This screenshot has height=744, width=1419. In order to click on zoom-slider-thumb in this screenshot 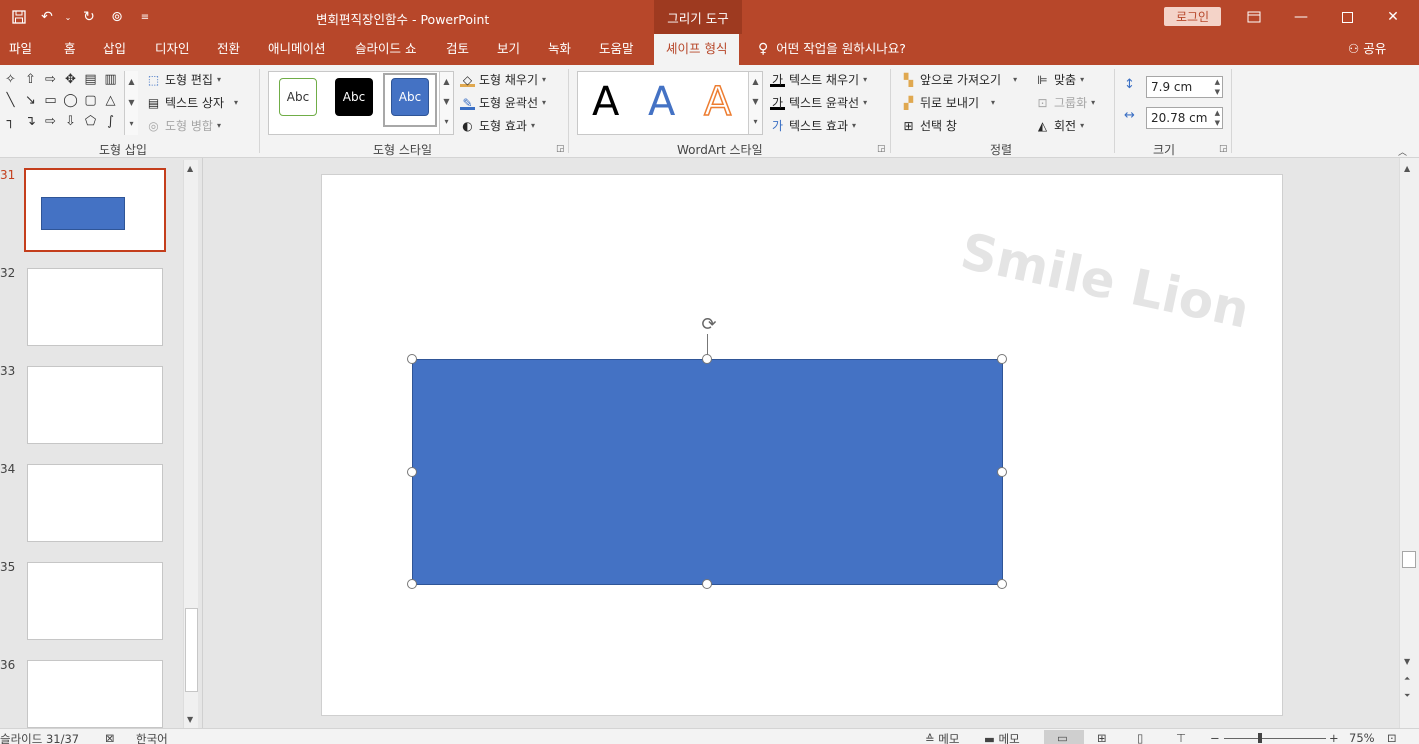, I will do `click(1260, 738)`.